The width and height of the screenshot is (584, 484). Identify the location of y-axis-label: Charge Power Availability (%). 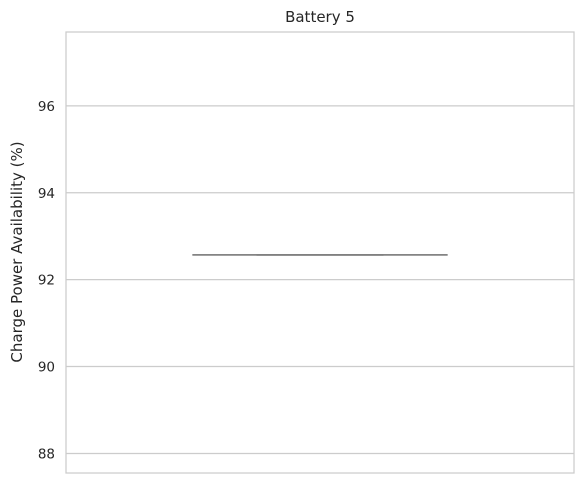
(17, 251).